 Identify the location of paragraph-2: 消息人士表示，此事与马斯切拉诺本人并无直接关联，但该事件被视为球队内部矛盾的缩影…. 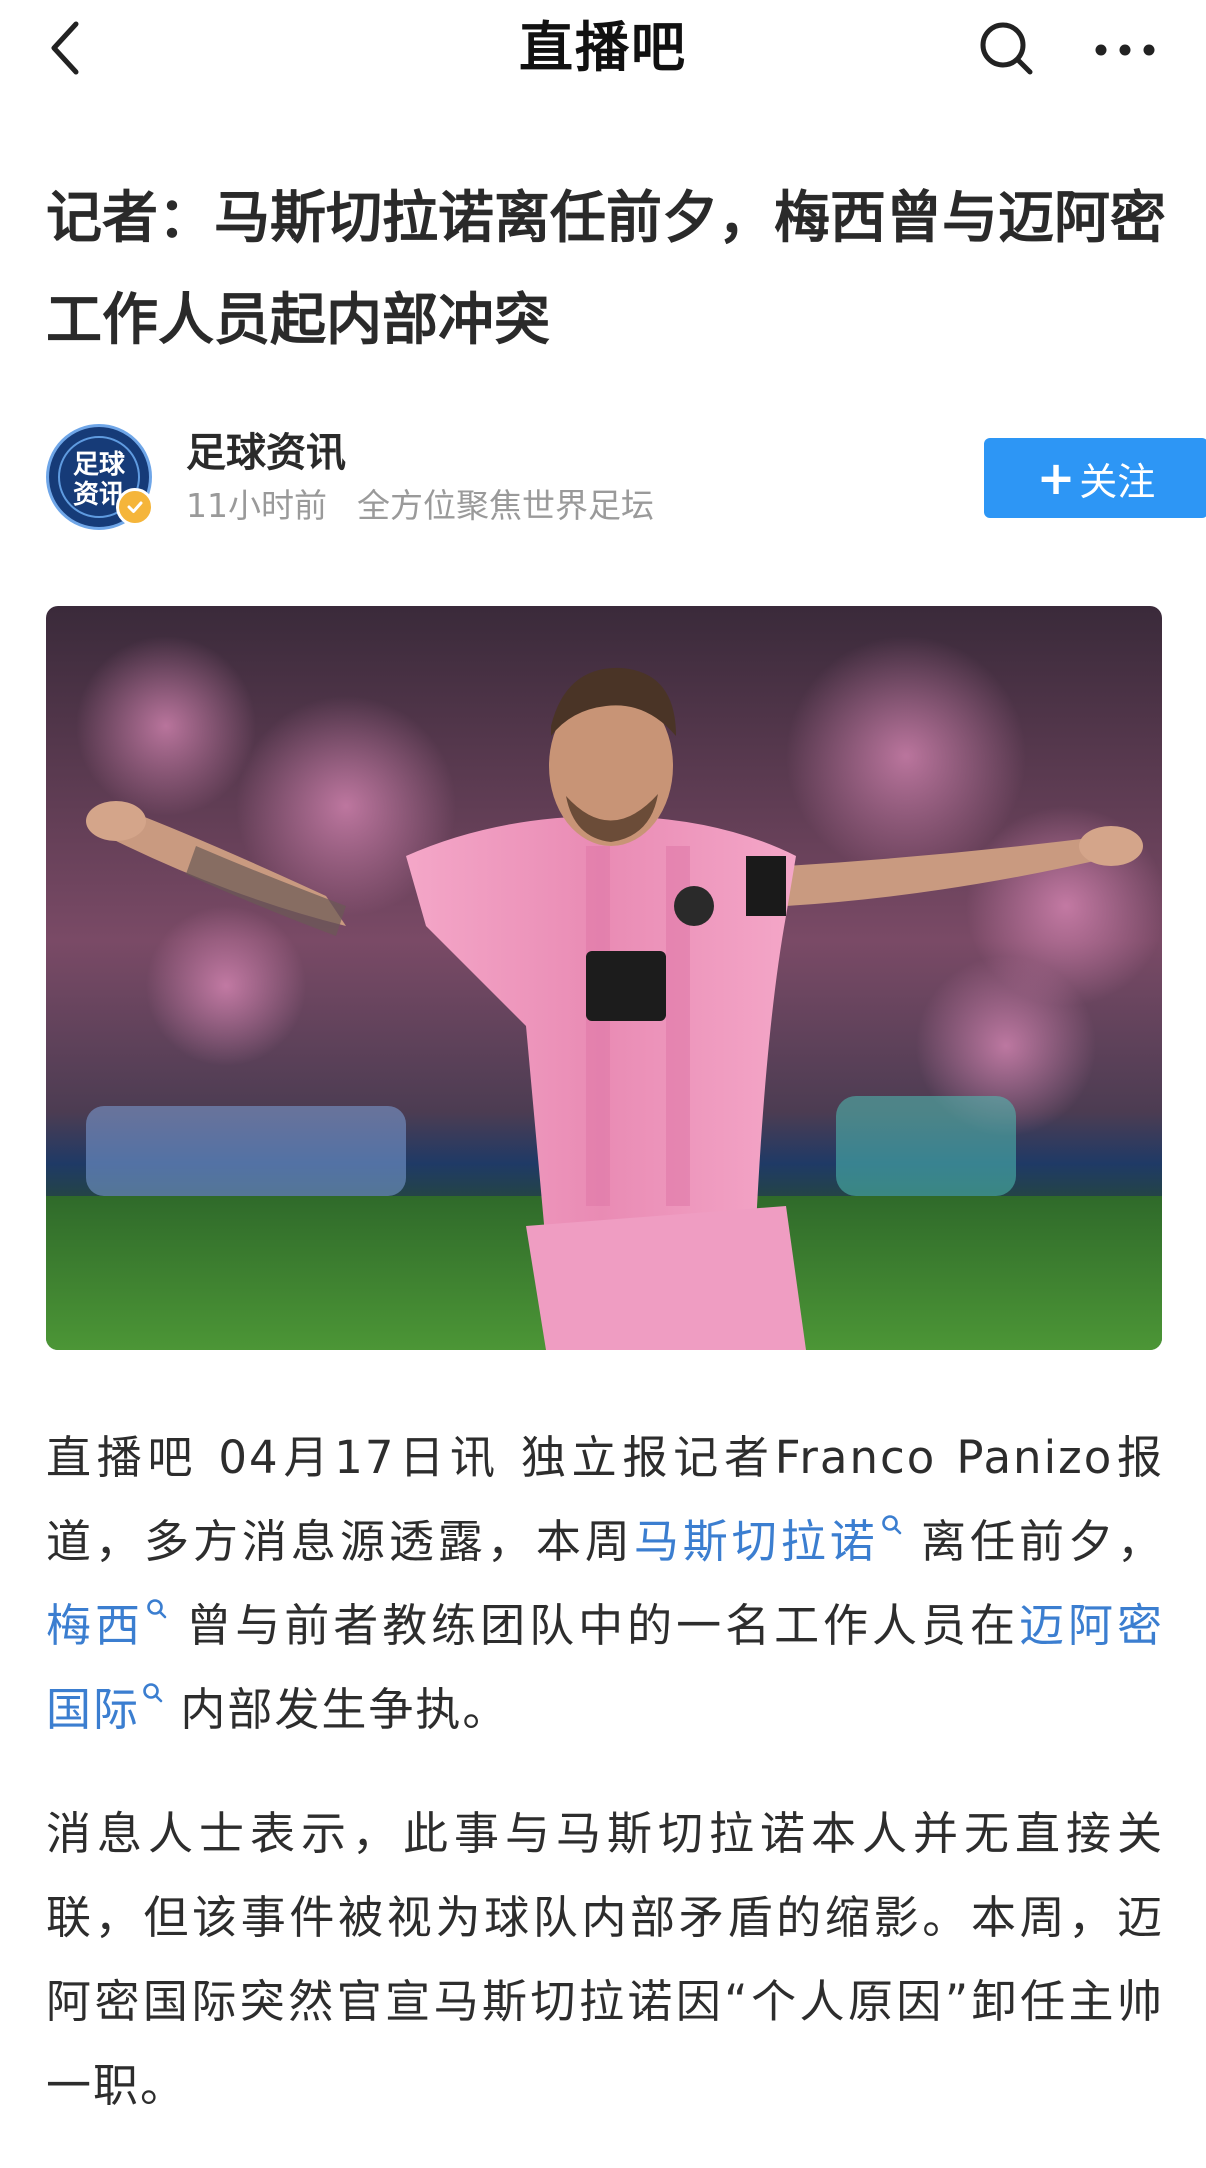
(605, 1959).